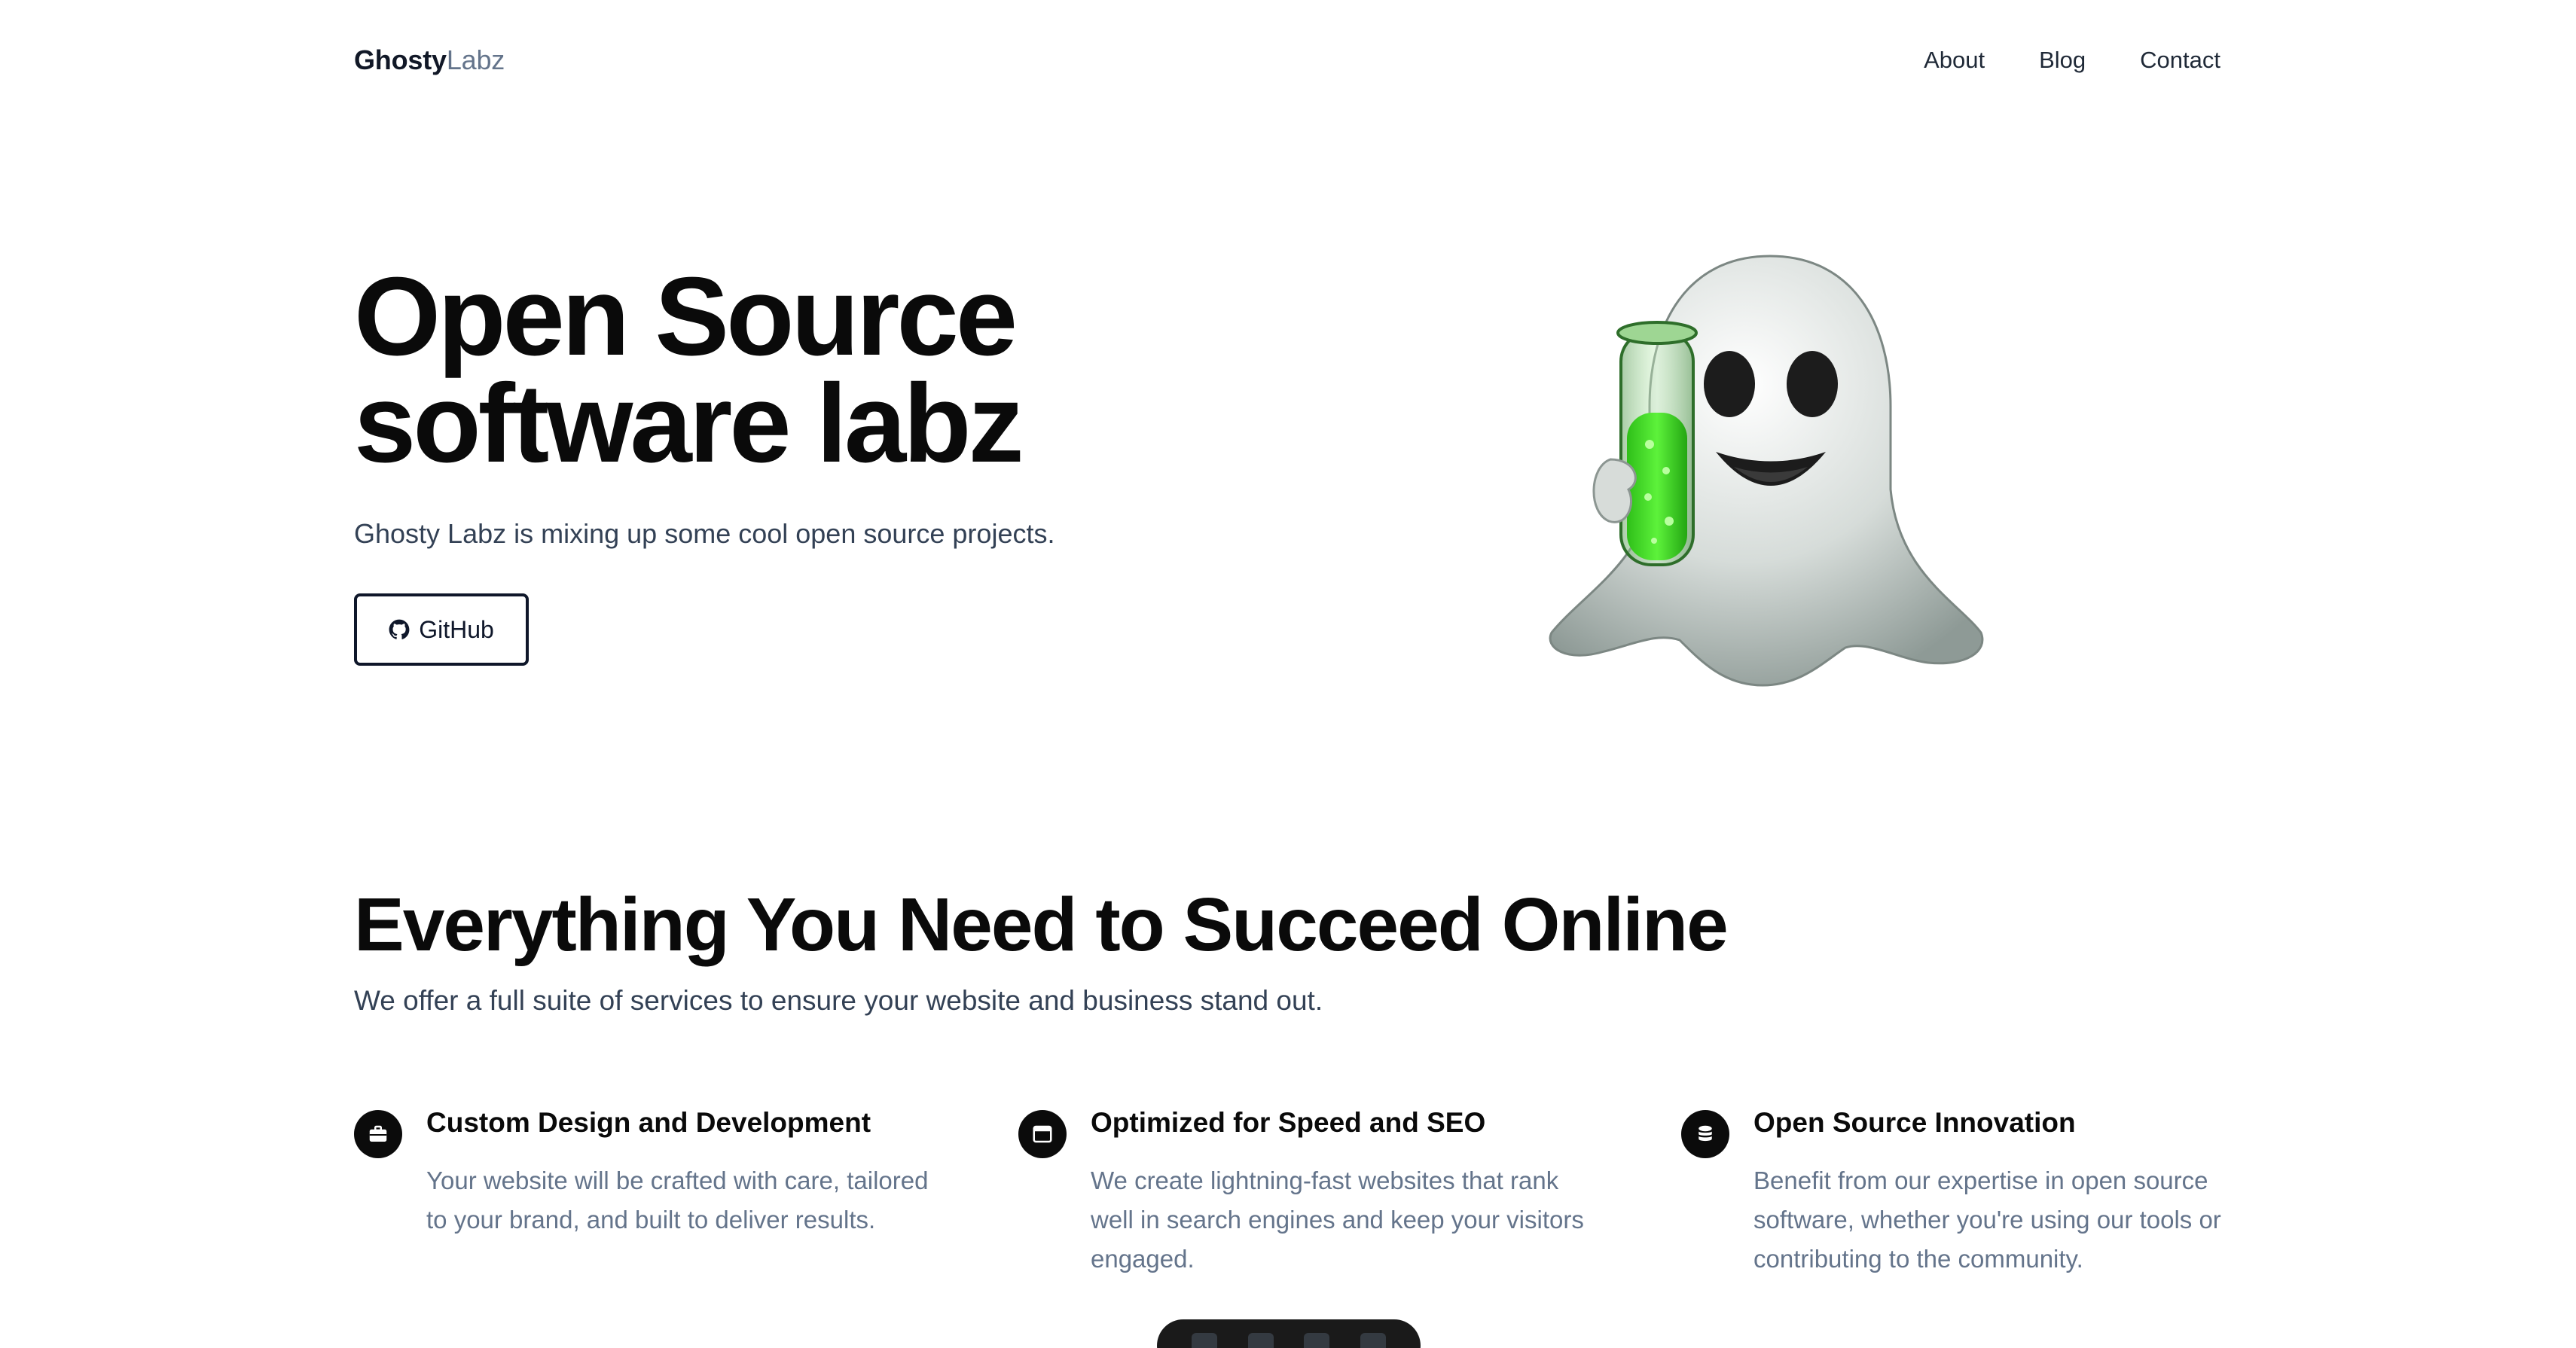 Image resolution: width=2576 pixels, height=1348 pixels. Describe the element at coordinates (400, 59) in the screenshot. I see `brand-primary: Ghosty` at that location.